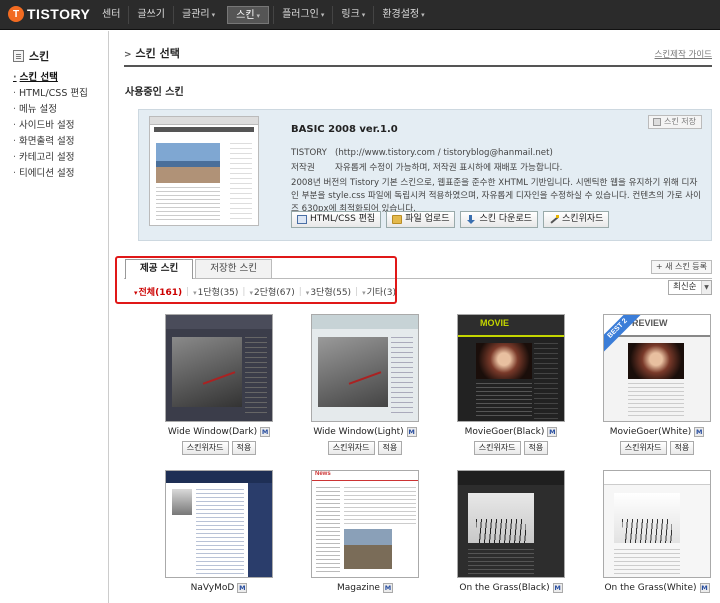 The height and width of the screenshot is (603, 720). Describe the element at coordinates (50, 94) in the screenshot. I see `sidebar-item-html-css: HTML/CSS 편집` at that location.